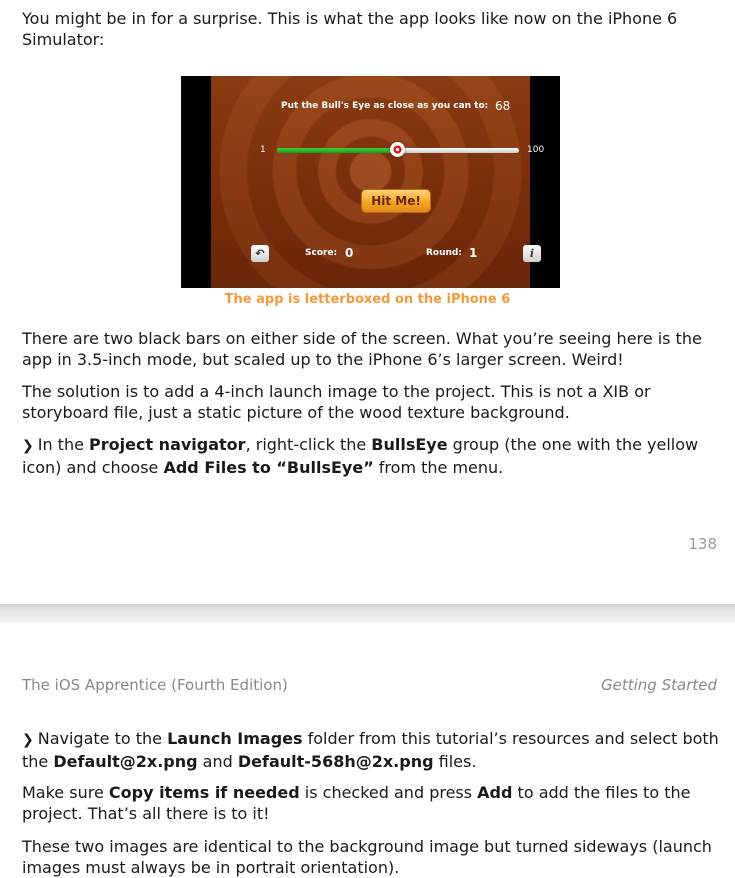 This screenshot has width=735, height=878. I want to click on round-value: 1, so click(473, 253).